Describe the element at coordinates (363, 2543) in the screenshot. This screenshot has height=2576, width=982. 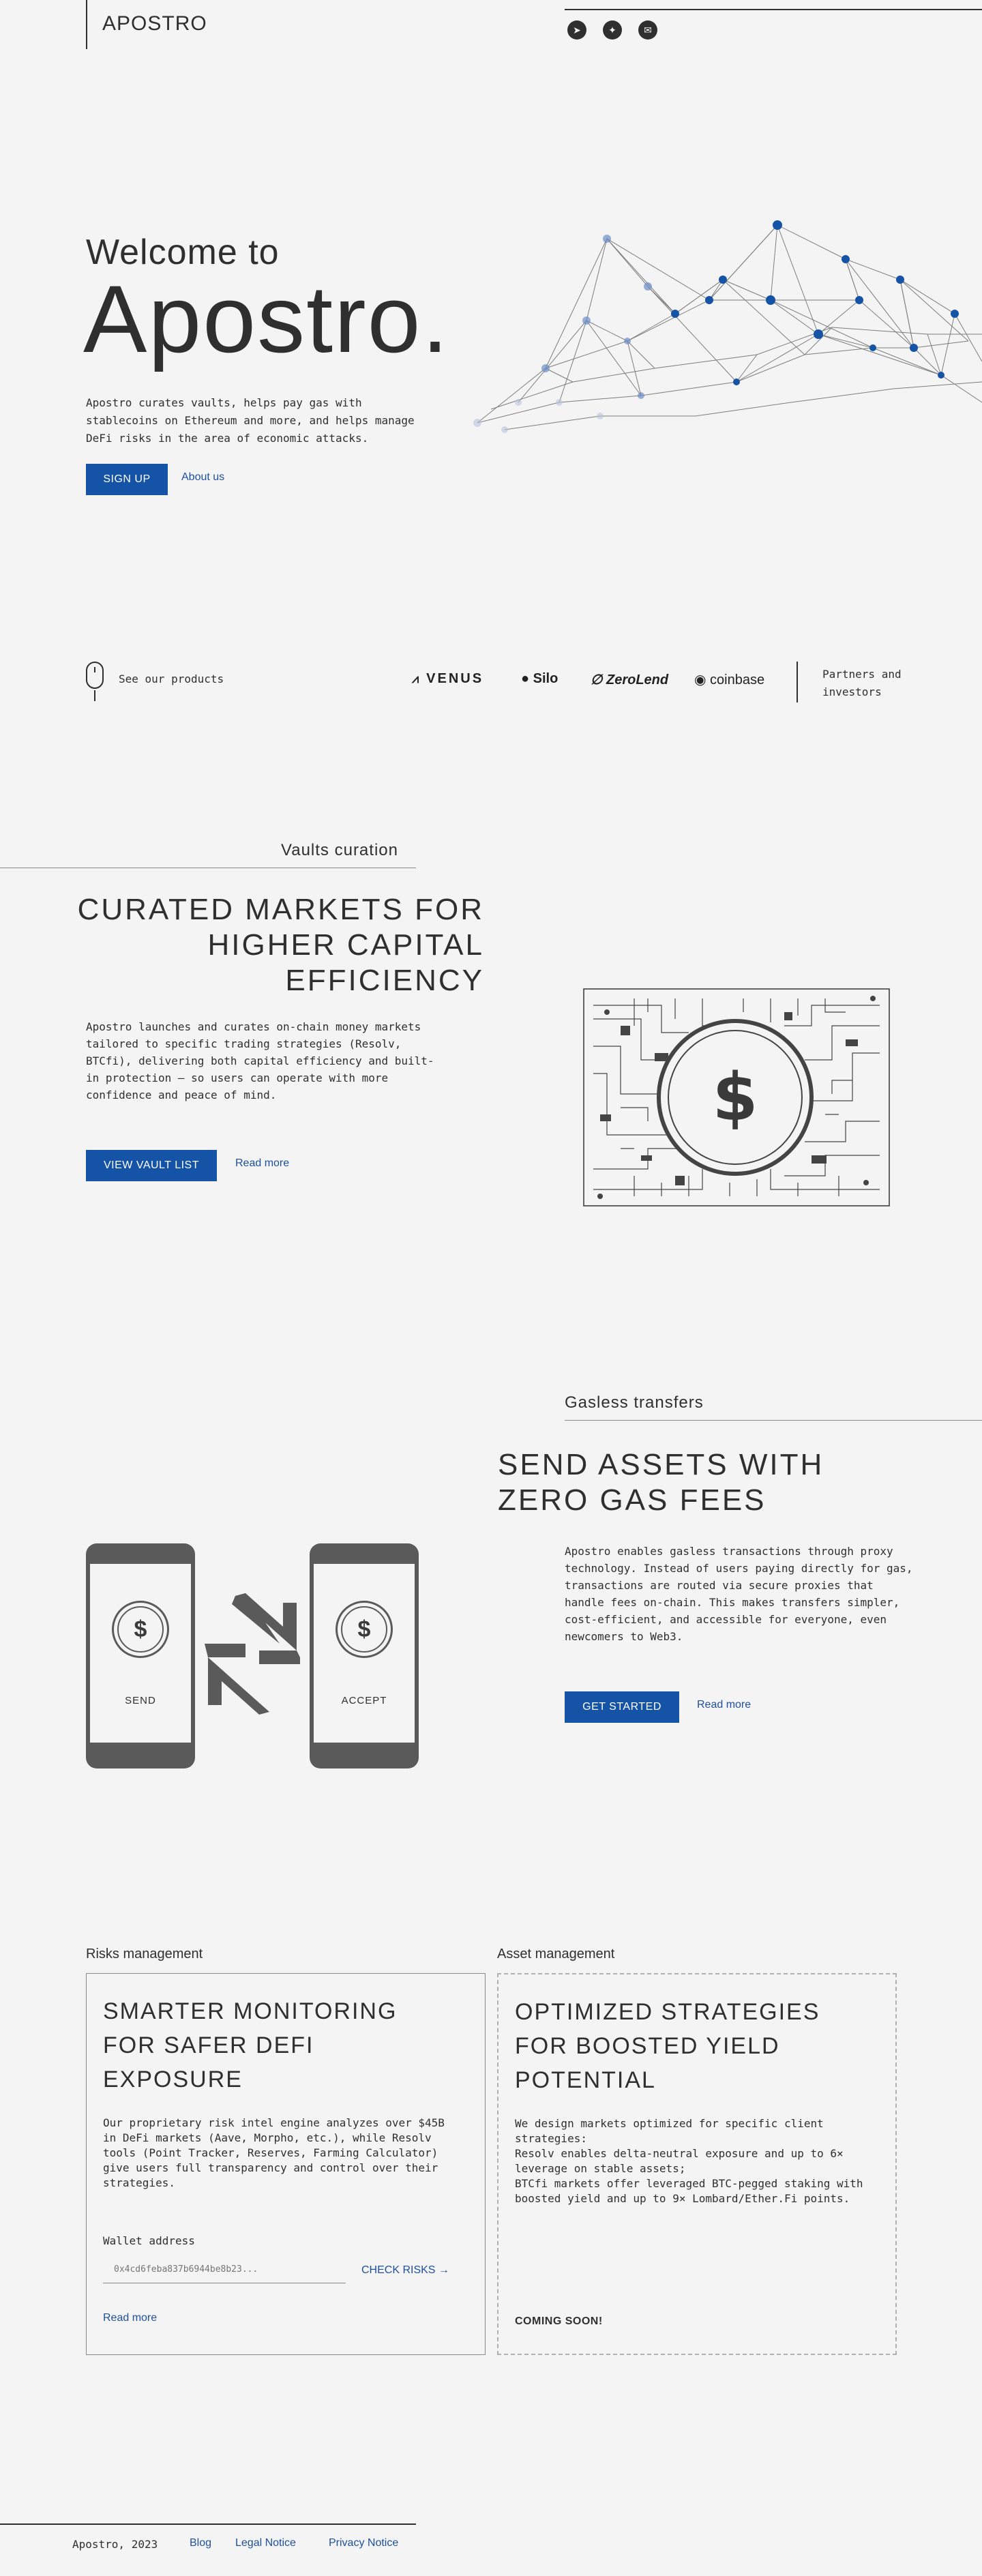
I see `footer-link-privacy: Privacy Notice` at that location.